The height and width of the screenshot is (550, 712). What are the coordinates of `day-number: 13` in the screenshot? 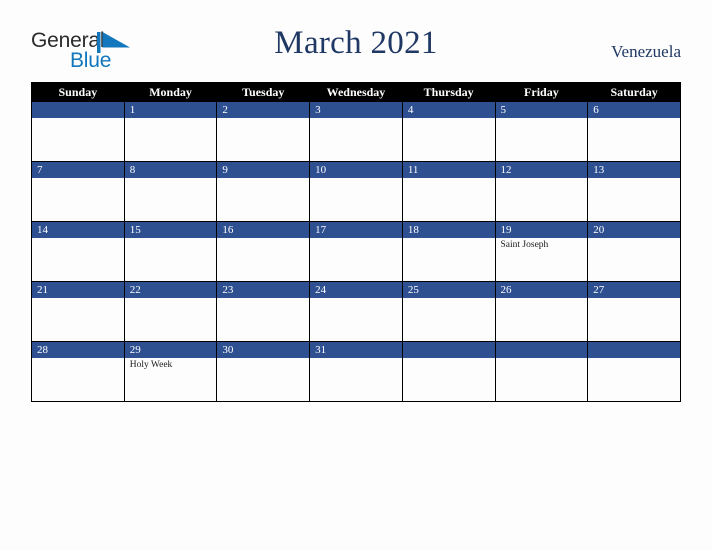 It's located at (634, 170).